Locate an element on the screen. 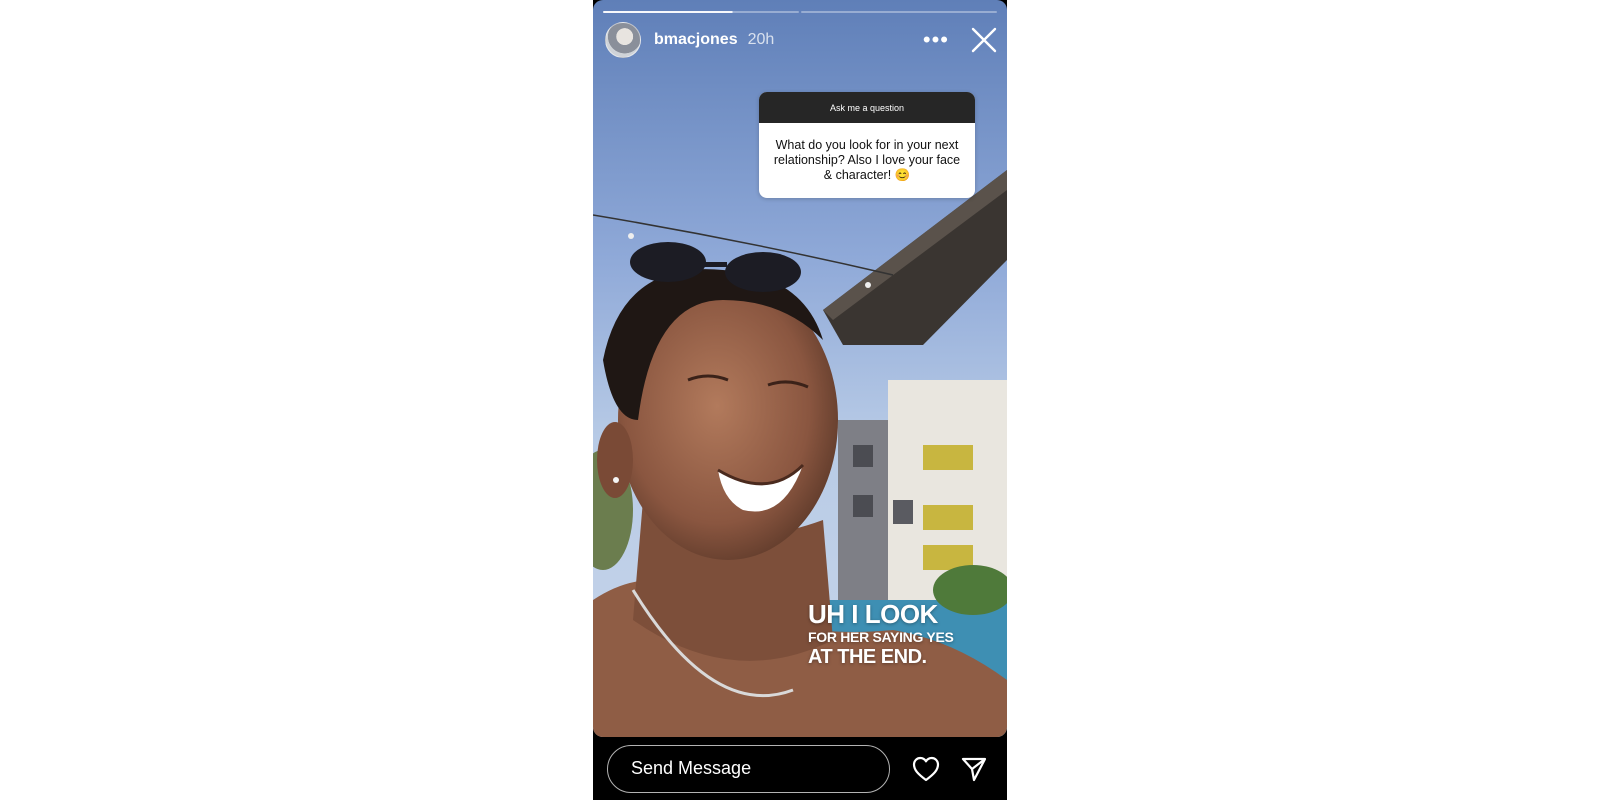 The width and height of the screenshot is (1600, 800). close-icon is located at coordinates (984, 40).